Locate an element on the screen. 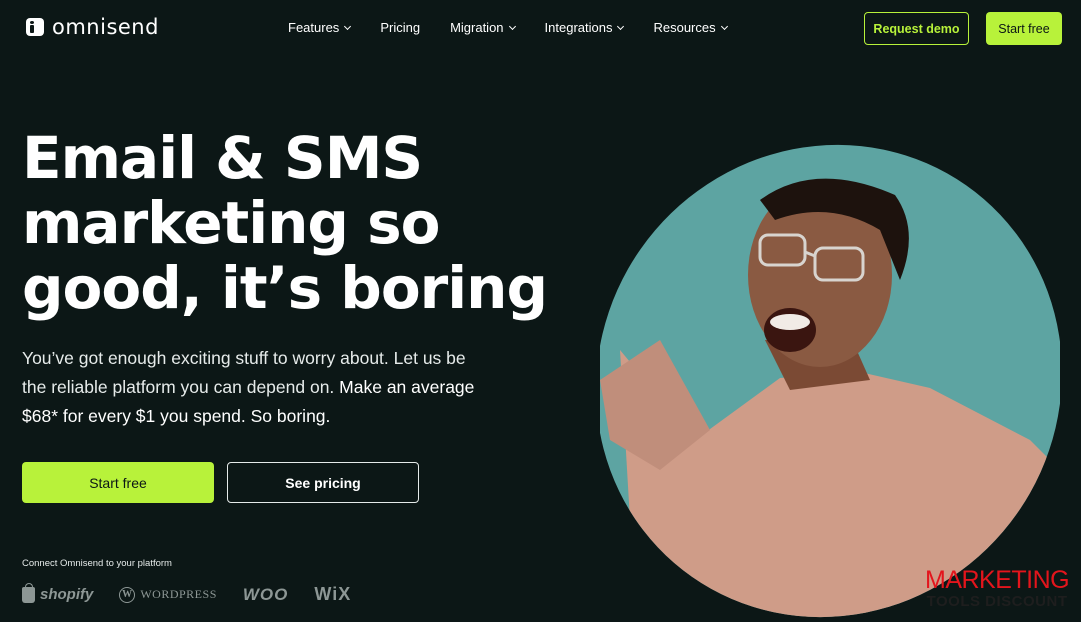 The image size is (1081, 622). wordpress-logo: W WORDPRESS is located at coordinates (168, 594).